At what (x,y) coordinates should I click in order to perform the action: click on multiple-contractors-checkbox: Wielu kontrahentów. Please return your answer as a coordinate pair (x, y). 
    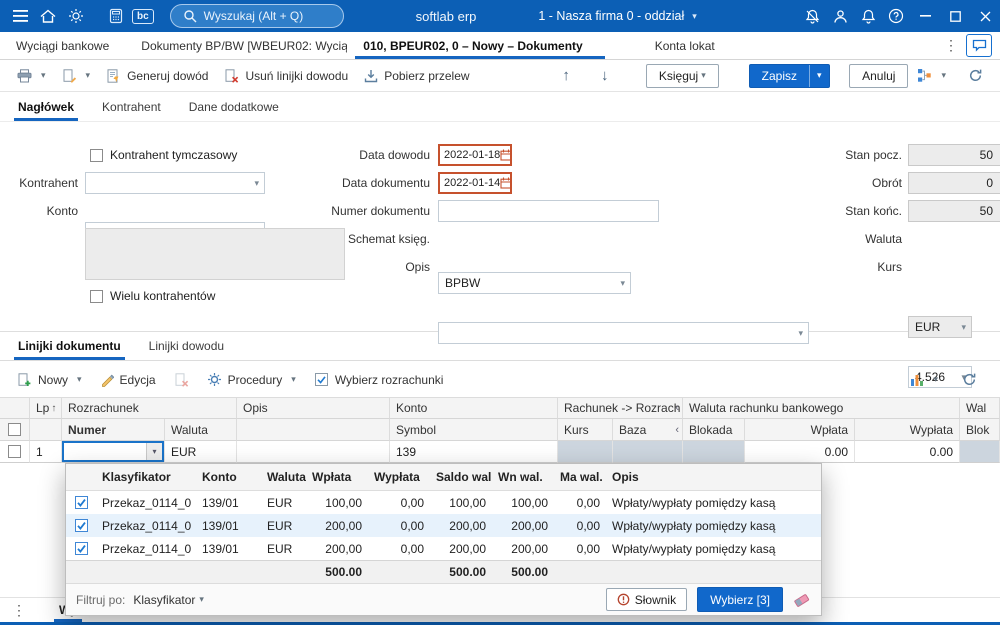
    Looking at the image, I should click on (152, 296).